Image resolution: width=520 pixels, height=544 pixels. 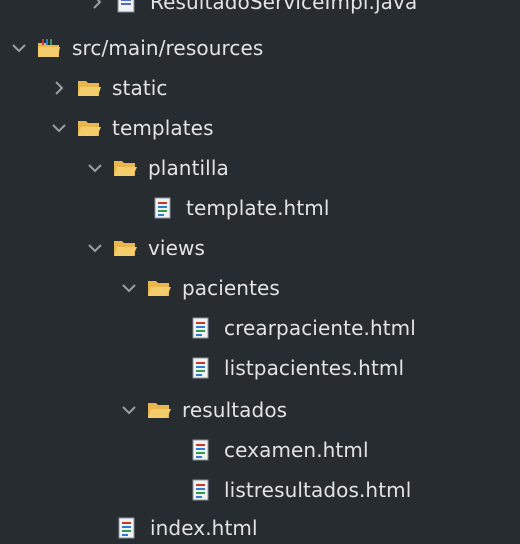 I want to click on tree-item-static: static, so click(x=109, y=88).